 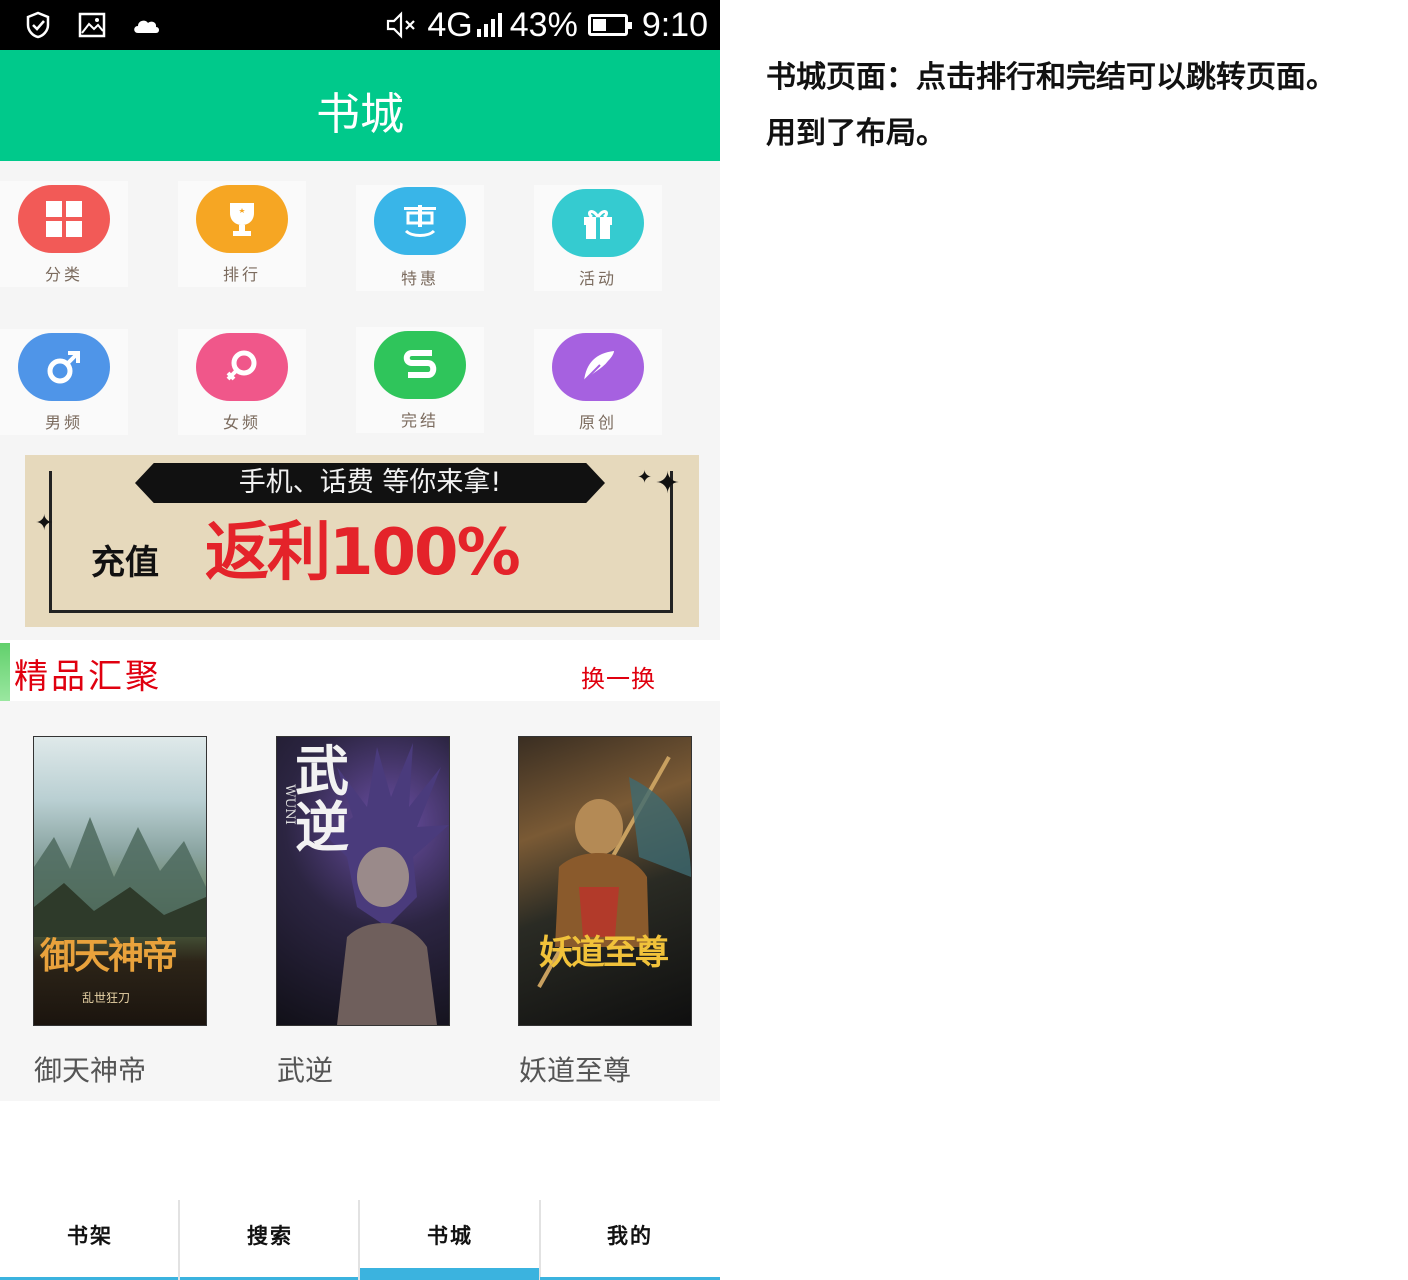 I want to click on banner-left-text: 充值, so click(x=125, y=563).